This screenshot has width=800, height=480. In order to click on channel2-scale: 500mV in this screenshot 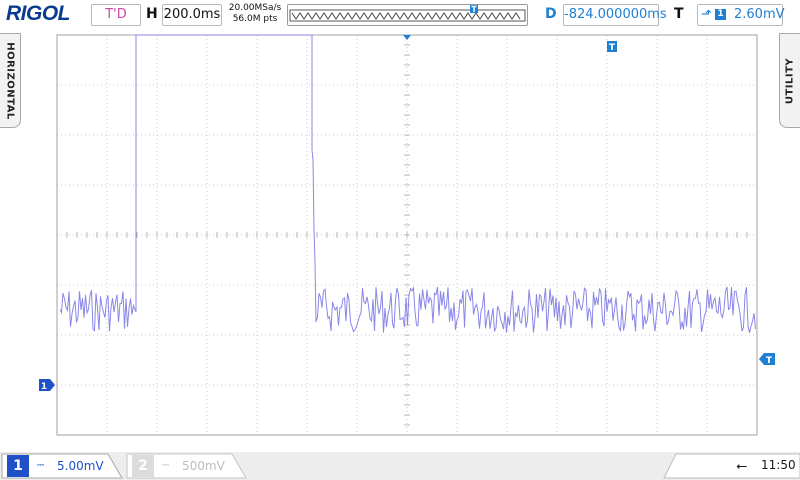, I will do `click(203, 466)`.